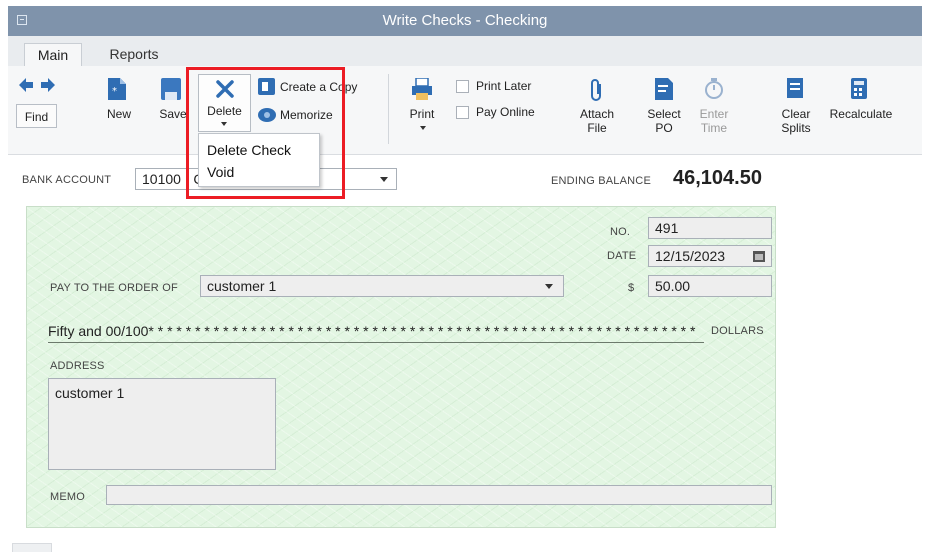 The width and height of the screenshot is (938, 552). Describe the element at coordinates (861, 106) in the screenshot. I see `recalculate-button: Recalculate` at that location.